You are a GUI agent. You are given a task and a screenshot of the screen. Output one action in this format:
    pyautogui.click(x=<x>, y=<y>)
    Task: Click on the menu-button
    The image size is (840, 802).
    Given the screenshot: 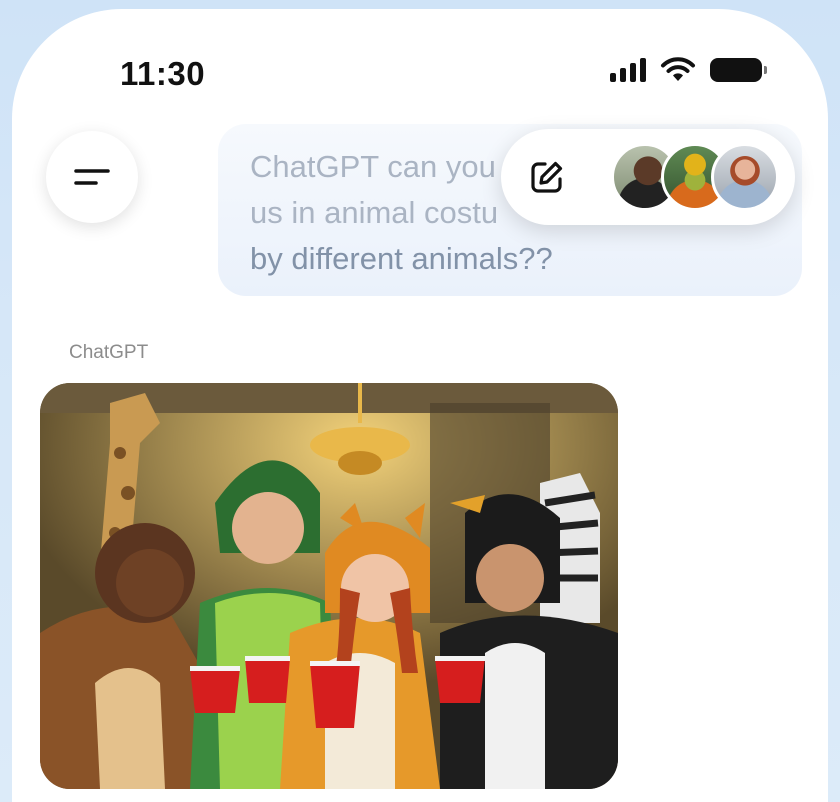 What is the action you would take?
    pyautogui.click(x=92, y=177)
    